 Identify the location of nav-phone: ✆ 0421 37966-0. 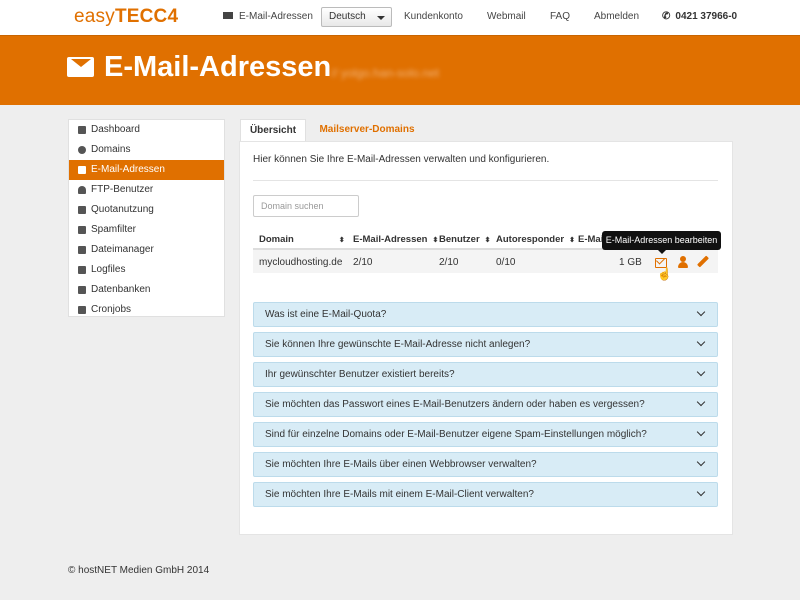
(699, 16).